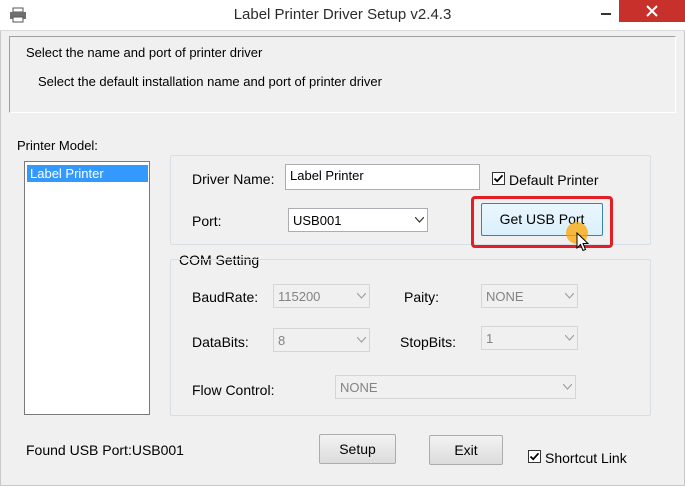 The image size is (685, 486). Describe the element at coordinates (220, 342) in the screenshot. I see `databits-label: DataBits:` at that location.